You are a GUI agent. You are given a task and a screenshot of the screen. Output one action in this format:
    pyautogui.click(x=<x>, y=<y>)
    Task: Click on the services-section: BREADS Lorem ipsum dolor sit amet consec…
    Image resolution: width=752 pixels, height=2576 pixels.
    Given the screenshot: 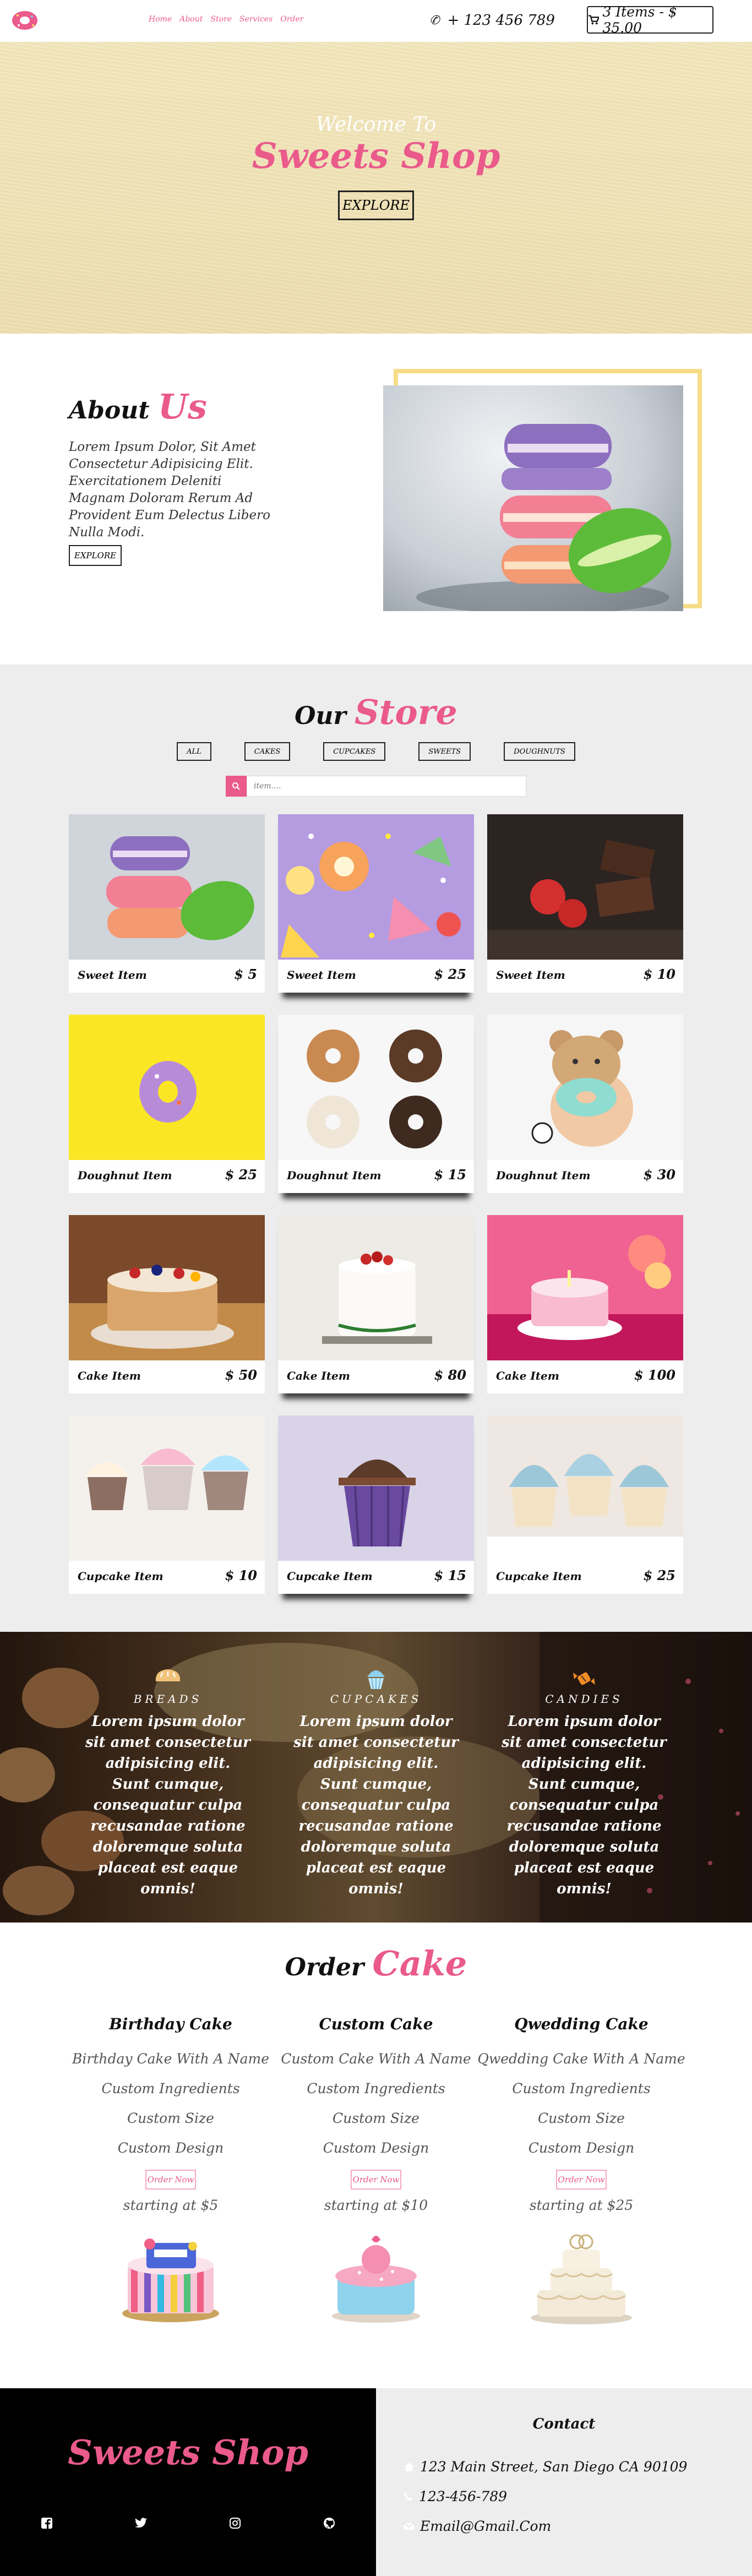 What is the action you would take?
    pyautogui.click(x=376, y=1777)
    